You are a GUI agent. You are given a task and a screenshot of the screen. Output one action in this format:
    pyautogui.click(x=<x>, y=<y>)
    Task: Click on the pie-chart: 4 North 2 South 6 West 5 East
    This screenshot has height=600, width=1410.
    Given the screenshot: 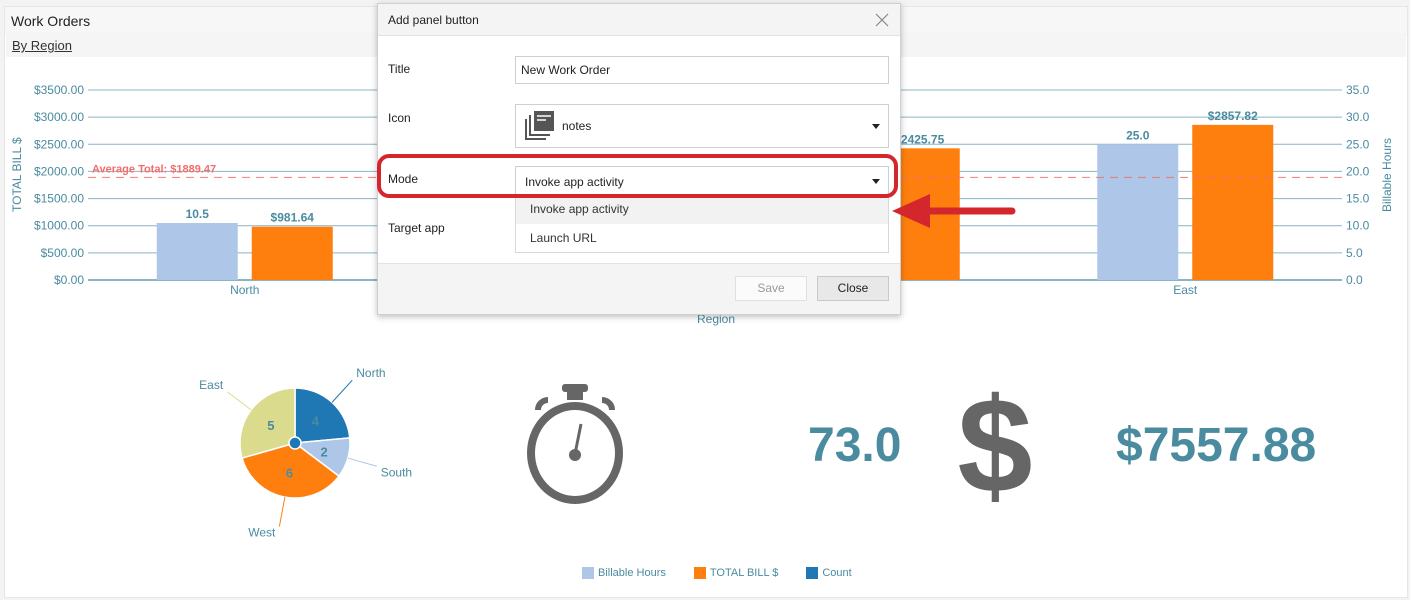 What is the action you would take?
    pyautogui.click(x=305, y=452)
    